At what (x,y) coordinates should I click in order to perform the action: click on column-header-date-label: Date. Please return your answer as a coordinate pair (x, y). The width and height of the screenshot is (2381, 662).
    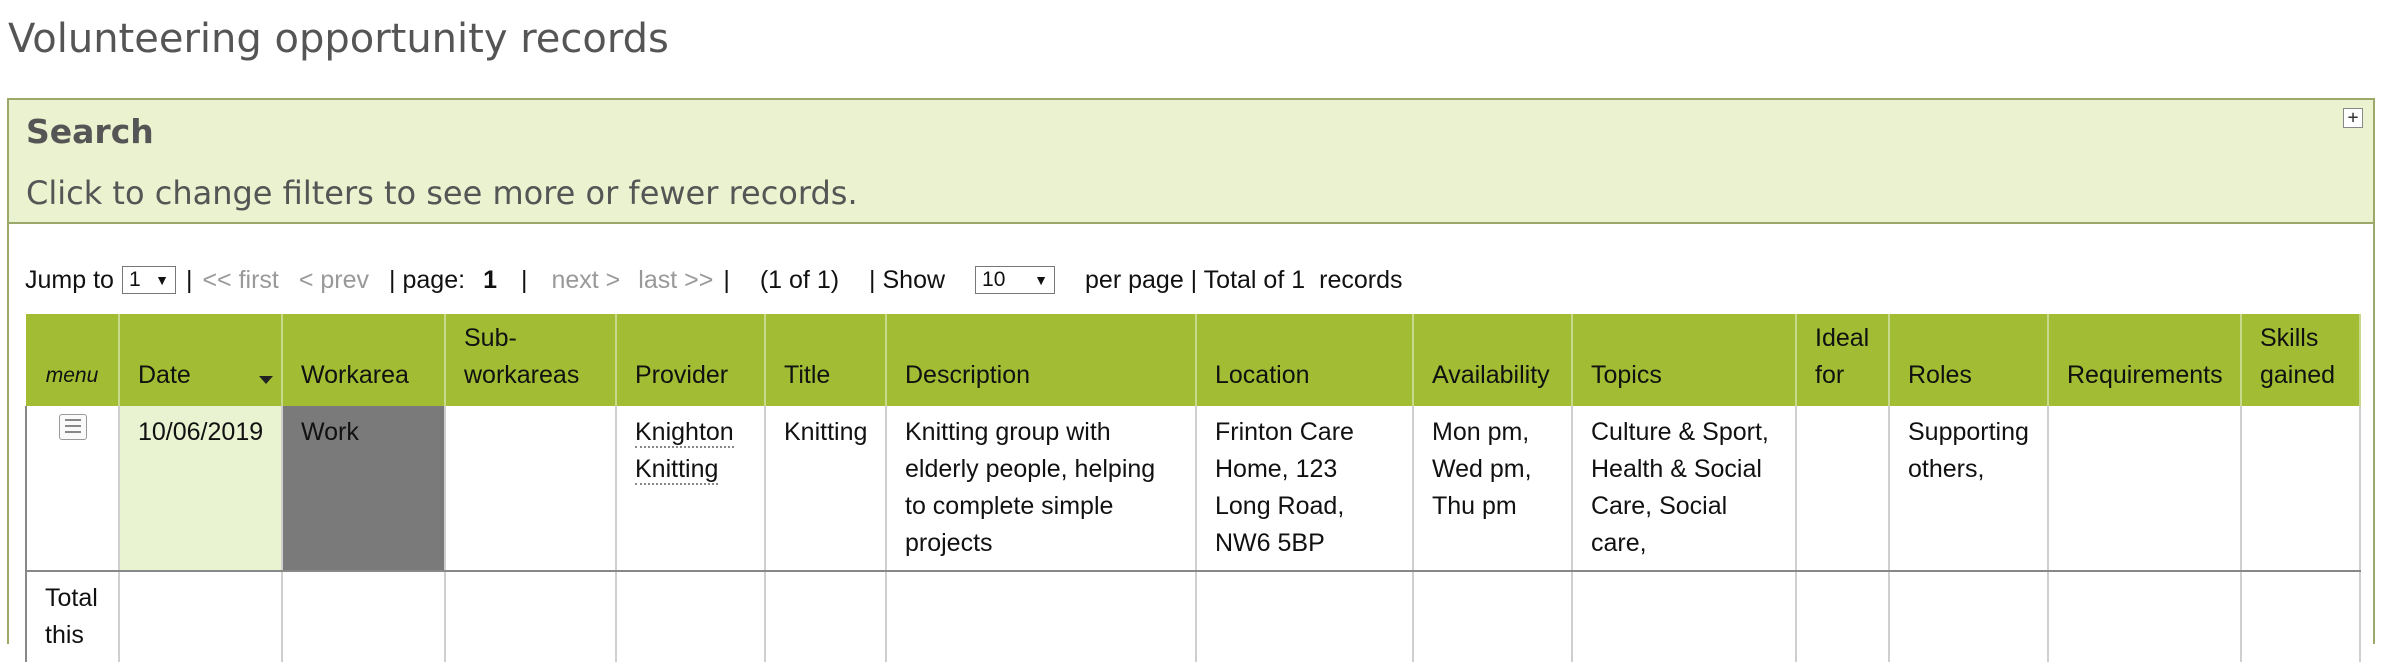
    Looking at the image, I should click on (164, 375).